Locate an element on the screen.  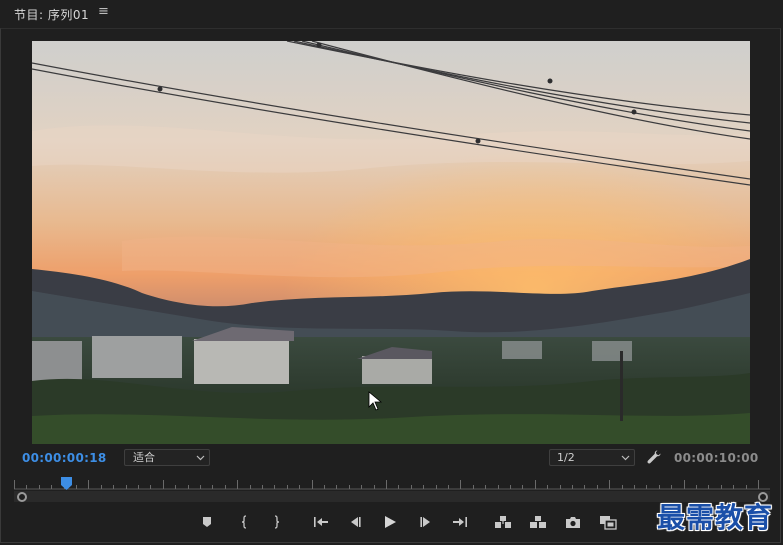
mark-out-button is located at coordinates (276, 522).